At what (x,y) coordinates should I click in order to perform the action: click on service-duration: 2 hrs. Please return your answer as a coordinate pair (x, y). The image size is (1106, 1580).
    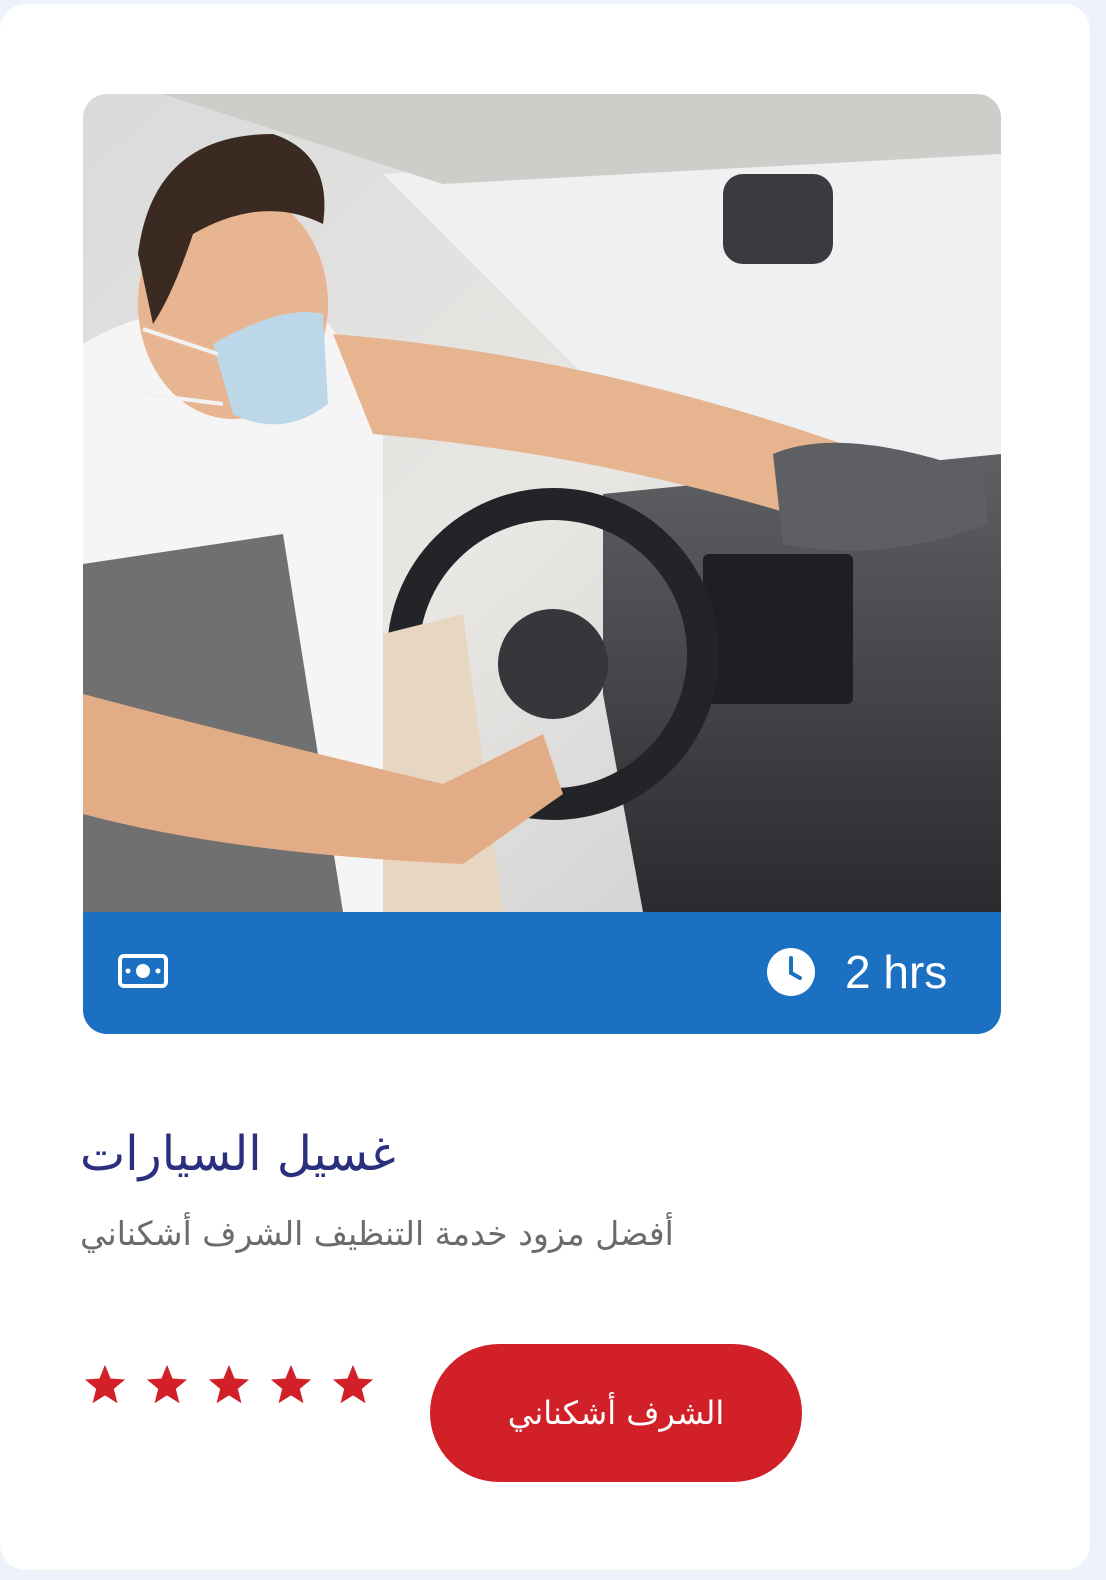
    Looking at the image, I should click on (896, 972).